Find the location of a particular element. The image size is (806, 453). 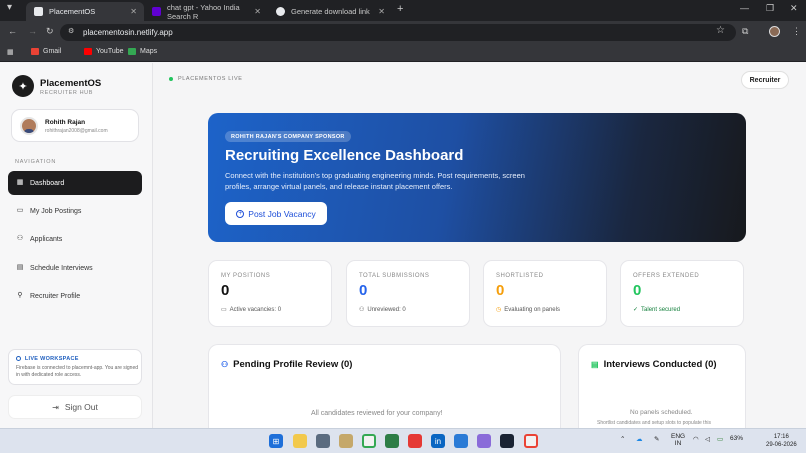

address-bar-row: ← → ↻ ⚙ placementosin.netlify.app ☆ ⧉ ⋮ is located at coordinates (403, 32).